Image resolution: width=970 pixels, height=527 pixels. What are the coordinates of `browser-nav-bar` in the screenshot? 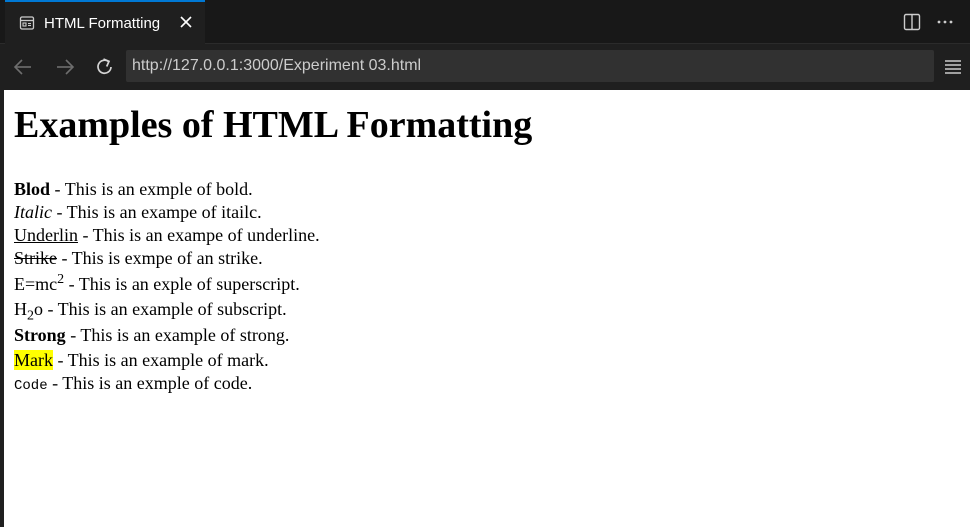 It's located at (485, 67).